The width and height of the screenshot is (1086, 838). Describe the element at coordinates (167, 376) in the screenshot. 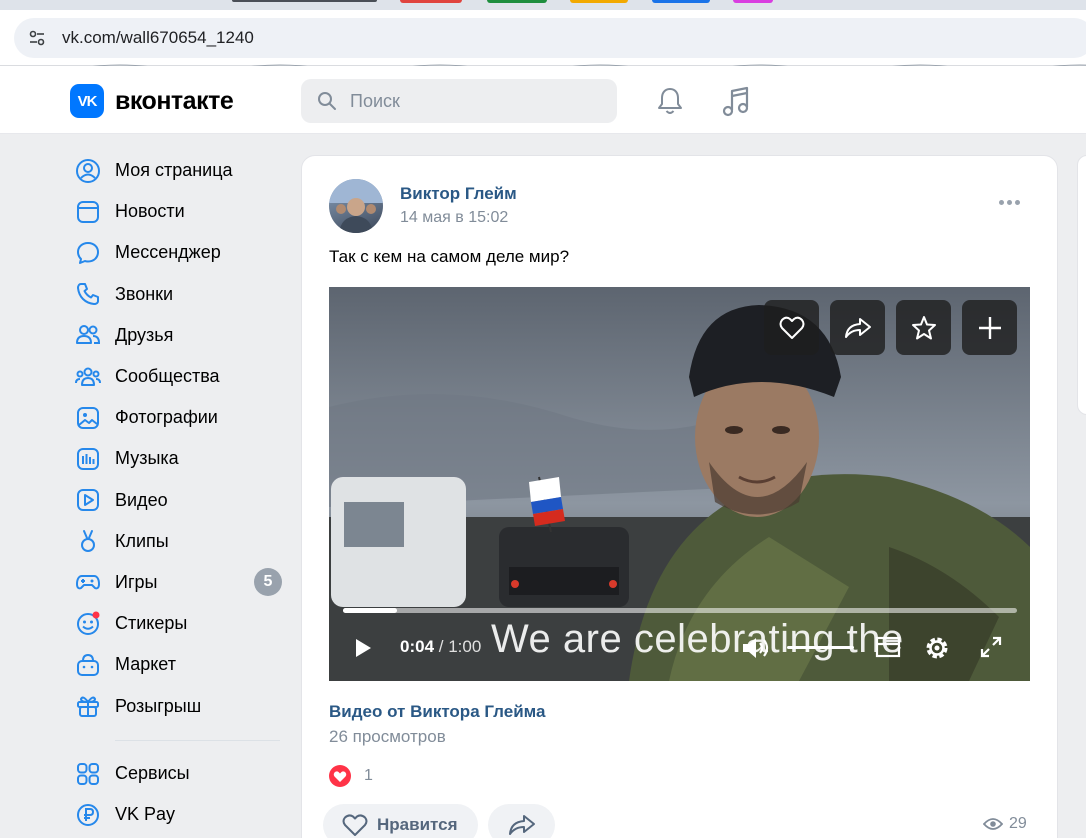

I see `nav-item-label: Сообщества` at that location.